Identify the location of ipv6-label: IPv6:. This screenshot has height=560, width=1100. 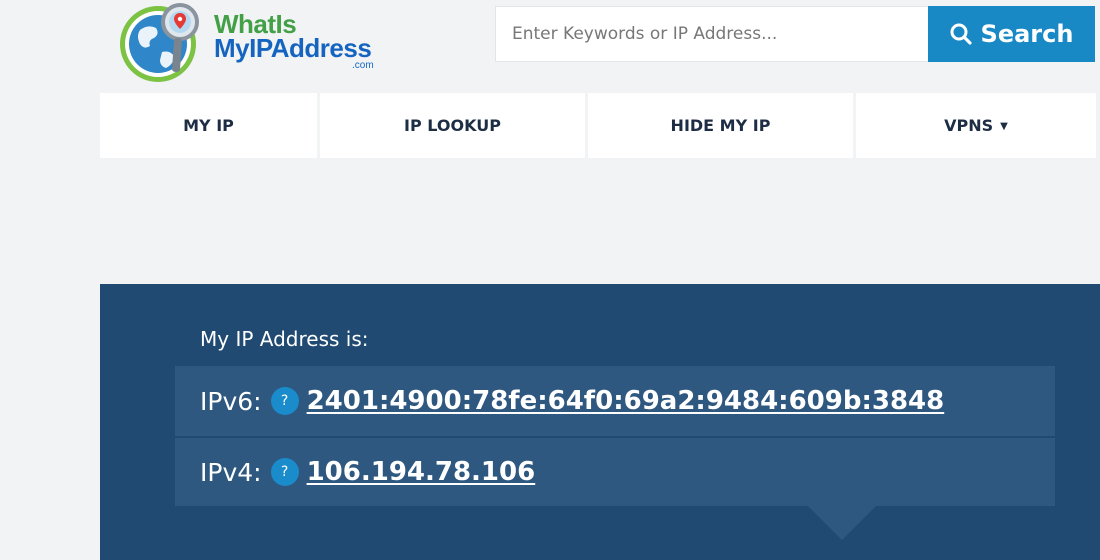
(231, 401).